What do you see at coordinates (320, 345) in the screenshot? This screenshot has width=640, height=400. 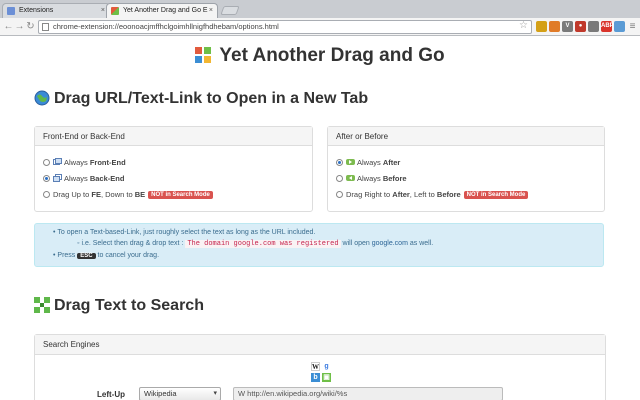 I see `panel-heading: Search Engines` at bounding box center [320, 345].